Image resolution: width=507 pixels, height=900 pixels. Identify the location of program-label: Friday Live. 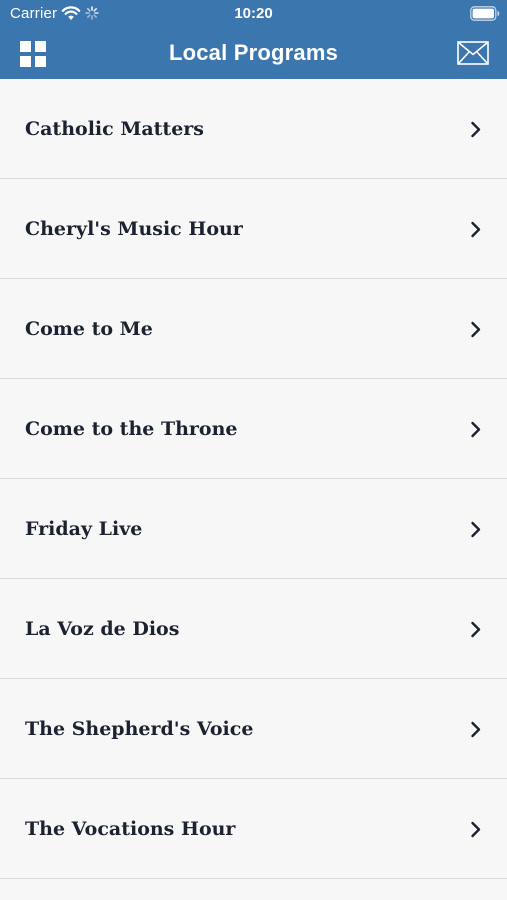
(84, 529).